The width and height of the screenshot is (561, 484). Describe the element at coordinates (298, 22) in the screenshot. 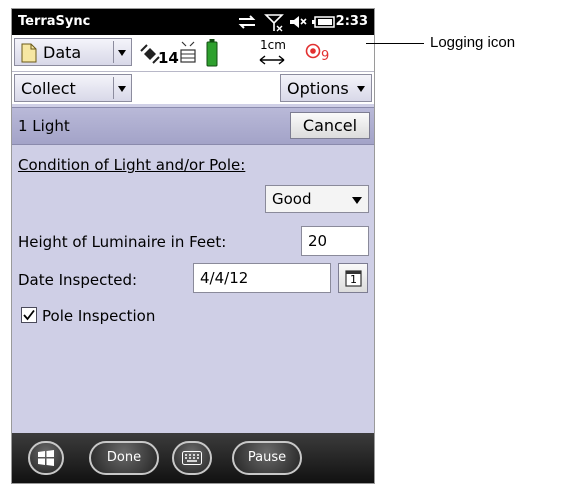

I see `speaker-muted-icon` at that location.